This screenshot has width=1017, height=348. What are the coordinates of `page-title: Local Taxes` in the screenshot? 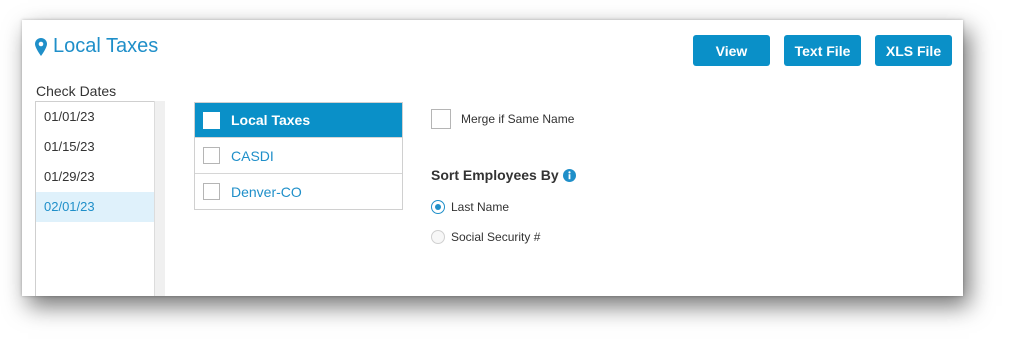 It's located at (106, 46).